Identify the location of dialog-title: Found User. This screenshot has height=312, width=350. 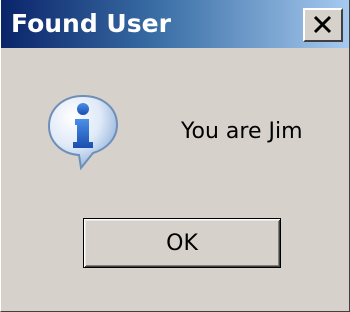
(91, 23).